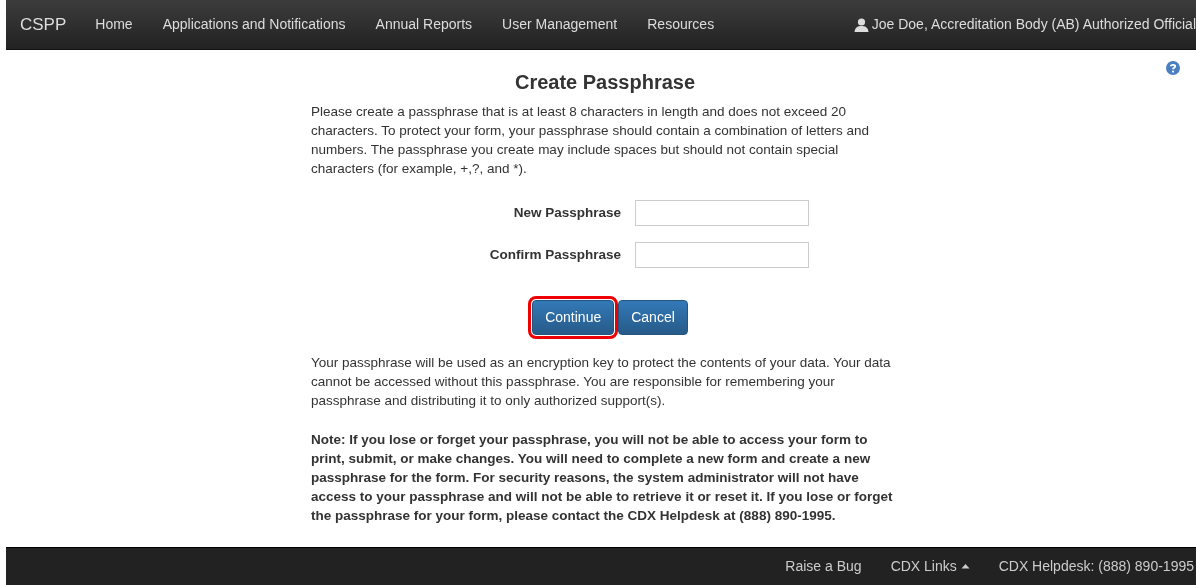  I want to click on field-label: Confirm Passphrase, so click(554, 254).